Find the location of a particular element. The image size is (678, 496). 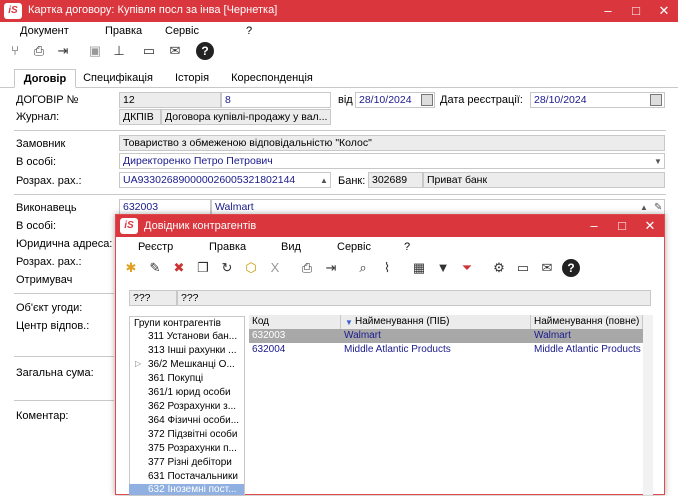

contract-no-1-field: 12 is located at coordinates (170, 100).